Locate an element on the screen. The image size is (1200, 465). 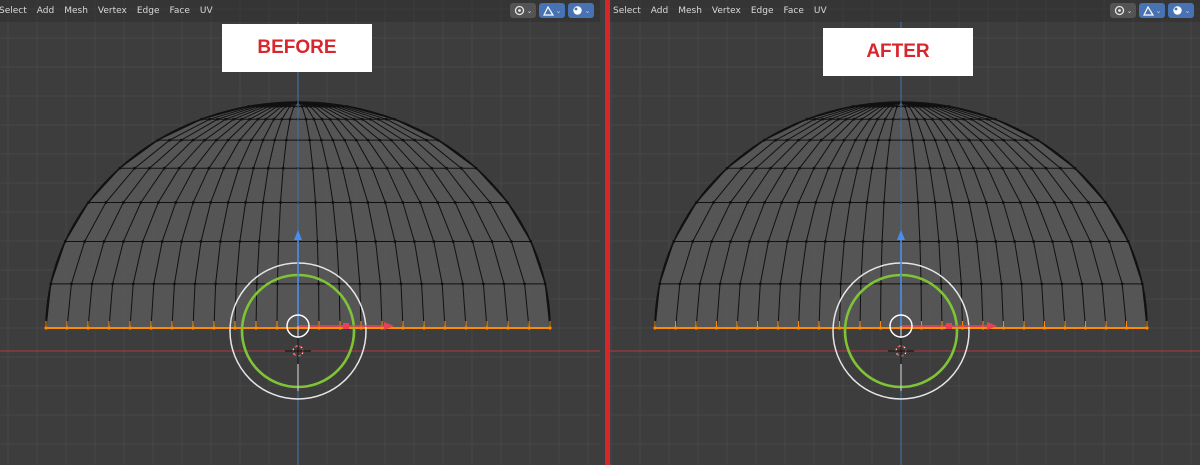
header-menu-before: Select Add Mesh Vertex Edge Face UV is located at coordinates (109, 11).